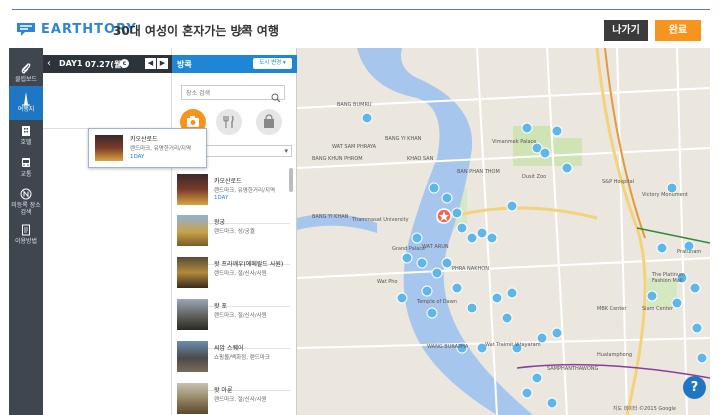 The image size is (722, 415). Describe the element at coordinates (26, 209) in the screenshot. I see `rail-label: 미등록 장소검색` at that location.